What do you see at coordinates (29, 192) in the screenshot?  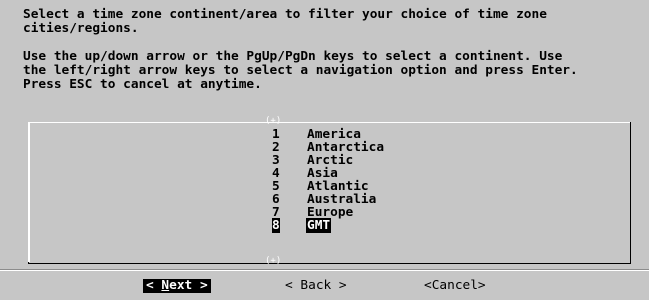 I see `frame-left-edge` at bounding box center [29, 192].